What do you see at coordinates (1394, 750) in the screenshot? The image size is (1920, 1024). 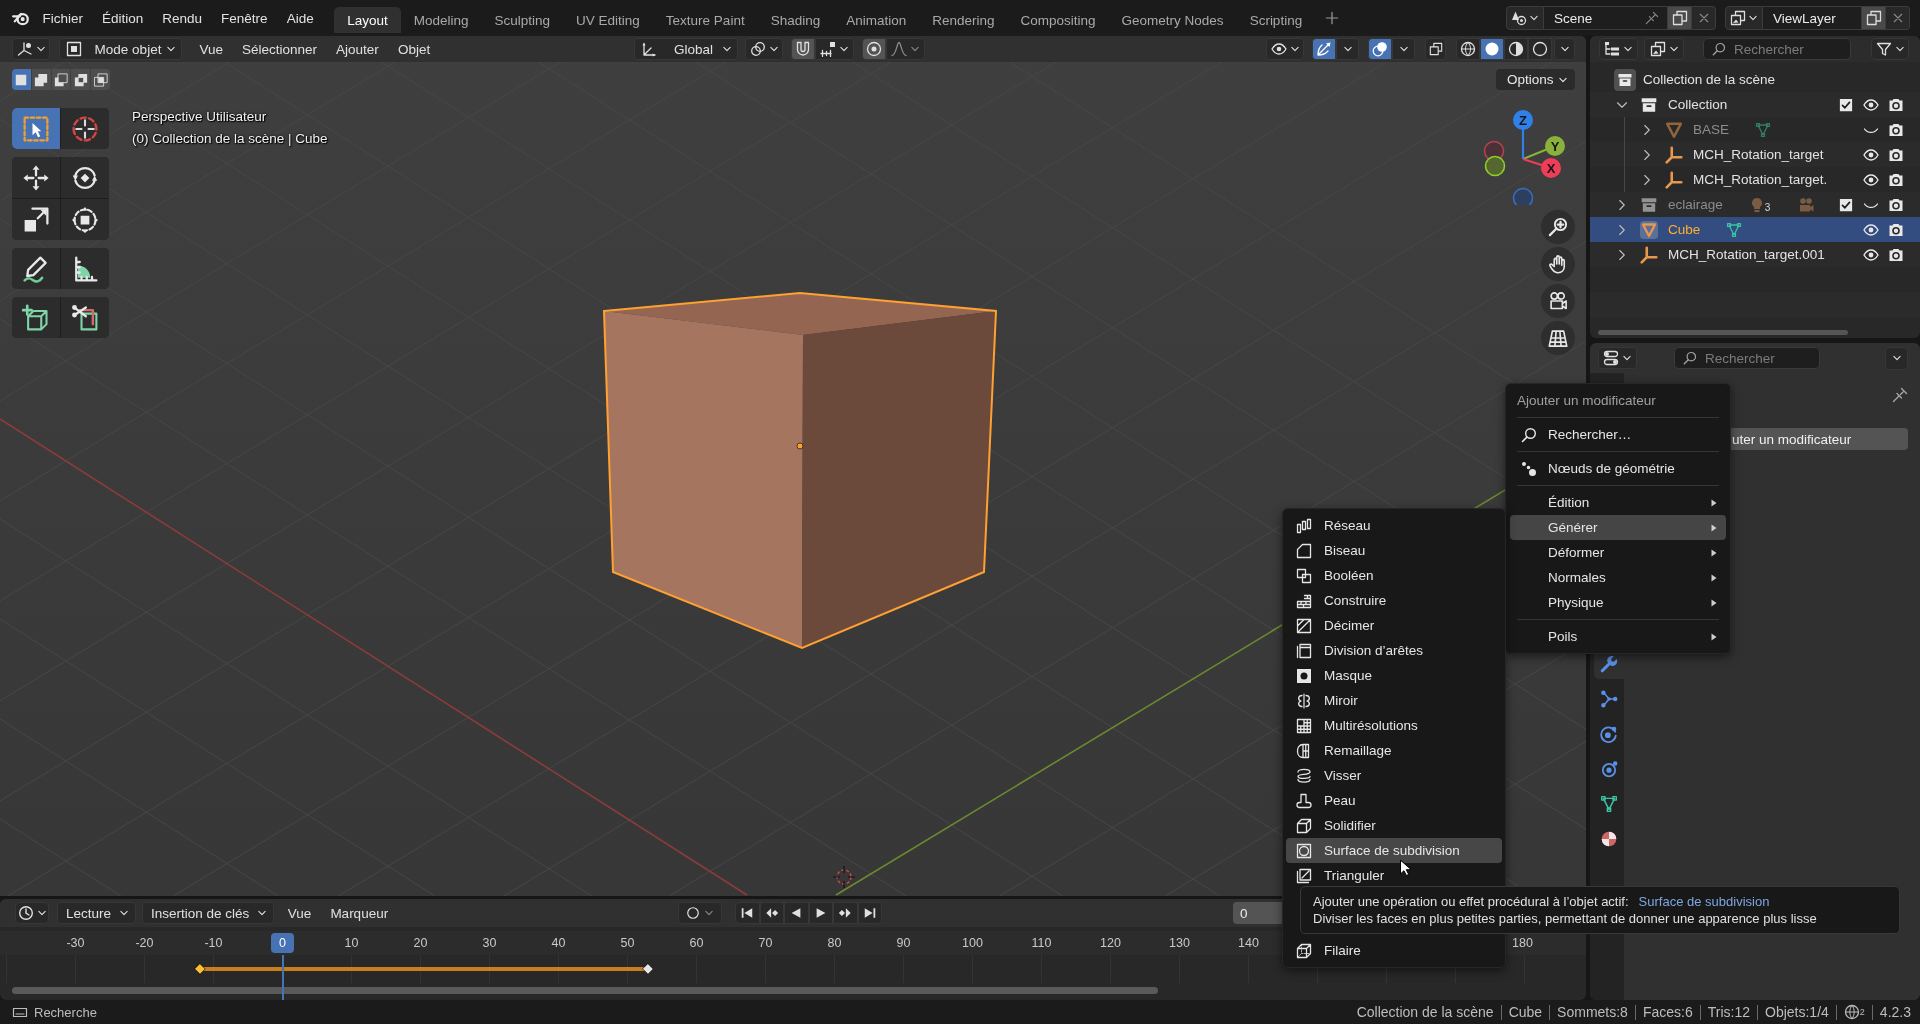 I see `menu-item: Remaillage` at bounding box center [1394, 750].